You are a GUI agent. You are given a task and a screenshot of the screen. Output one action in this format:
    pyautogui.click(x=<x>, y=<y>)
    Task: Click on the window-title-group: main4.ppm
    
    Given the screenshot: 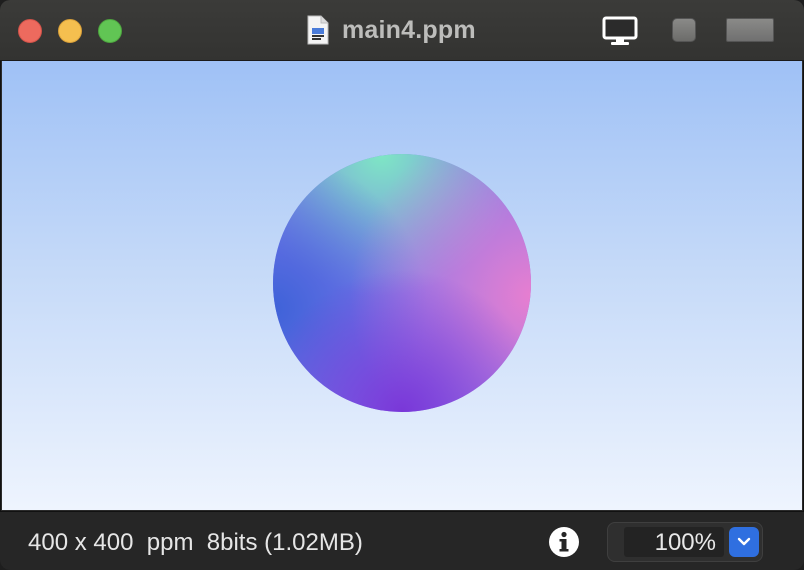 What is the action you would take?
    pyautogui.click(x=391, y=30)
    